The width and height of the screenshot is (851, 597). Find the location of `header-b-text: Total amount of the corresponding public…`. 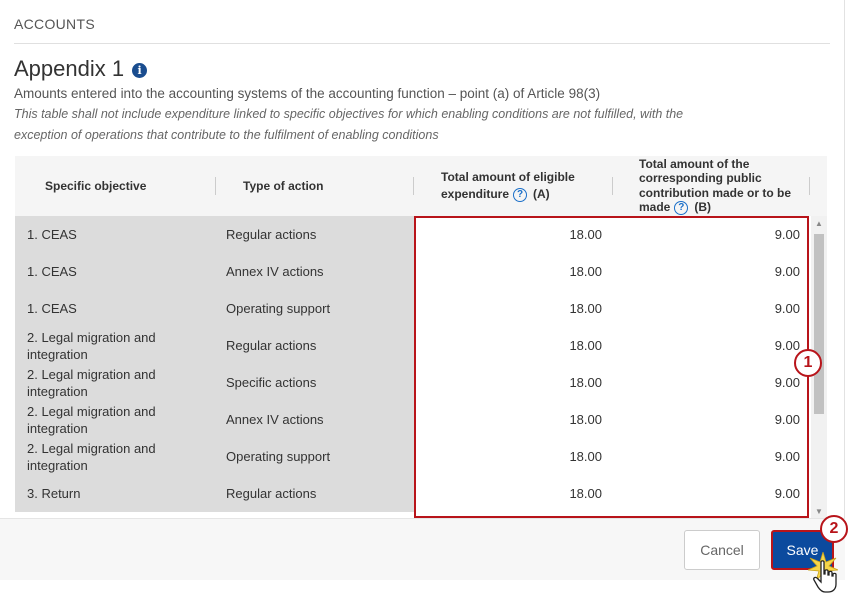

header-b-text: Total amount of the corresponding public… is located at coordinates (715, 185).